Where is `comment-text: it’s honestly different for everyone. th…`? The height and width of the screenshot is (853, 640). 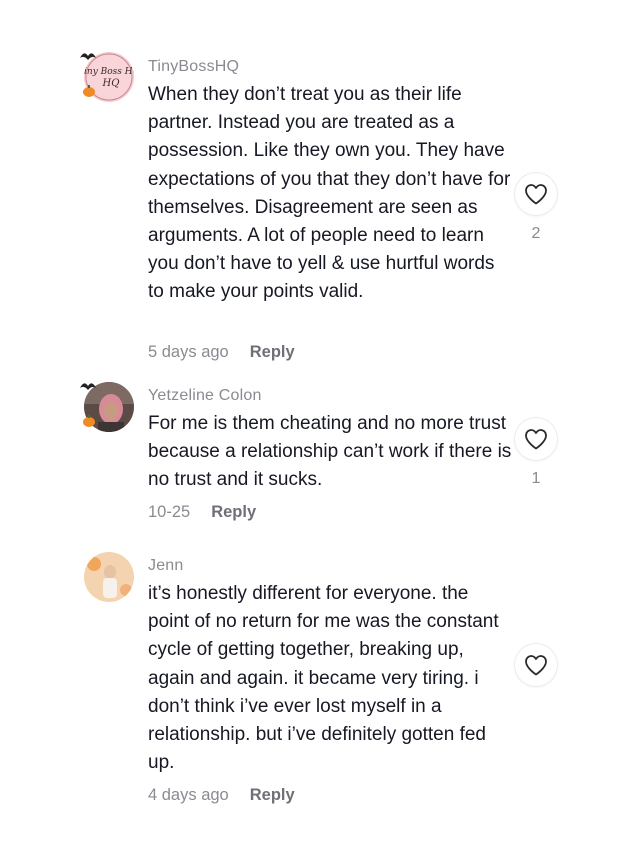
comment-text: it’s honestly different for everyone. th… is located at coordinates (323, 678).